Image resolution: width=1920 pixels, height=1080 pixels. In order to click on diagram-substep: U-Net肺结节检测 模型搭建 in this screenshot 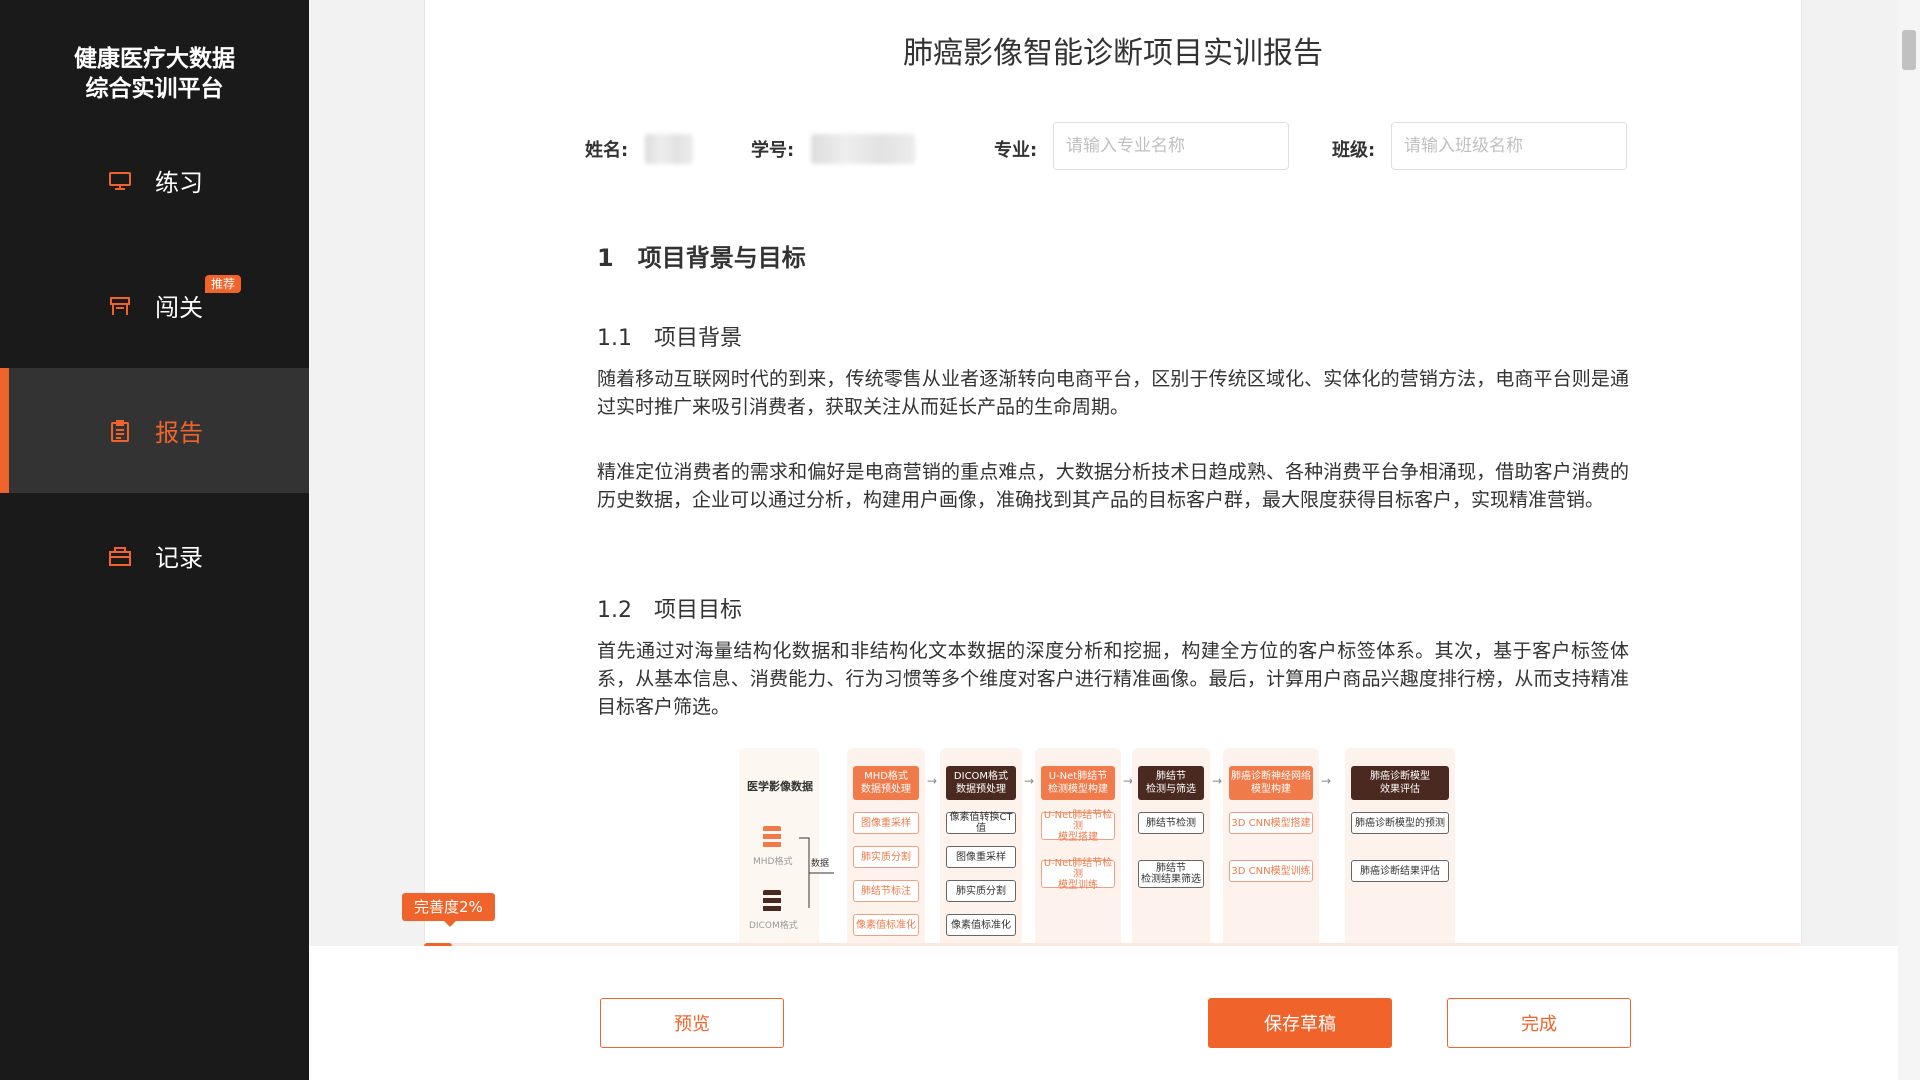, I will do `click(1078, 826)`.